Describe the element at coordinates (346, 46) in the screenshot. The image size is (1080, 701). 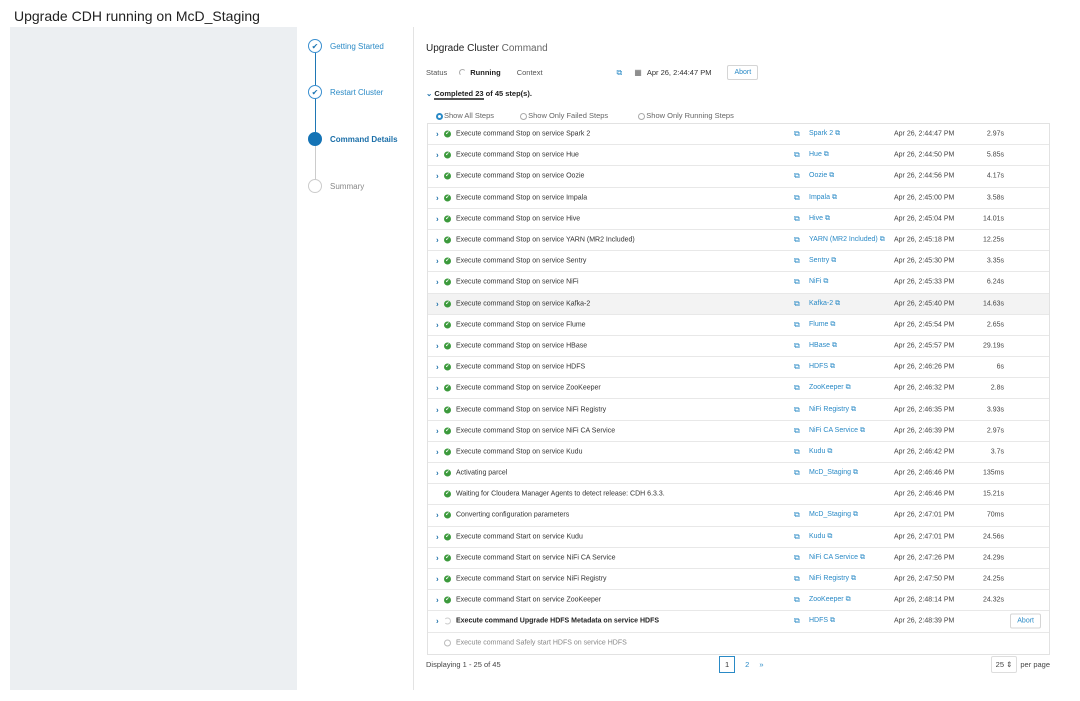
I see `wizard-step-getting-started: ✔ Getting Started` at that location.